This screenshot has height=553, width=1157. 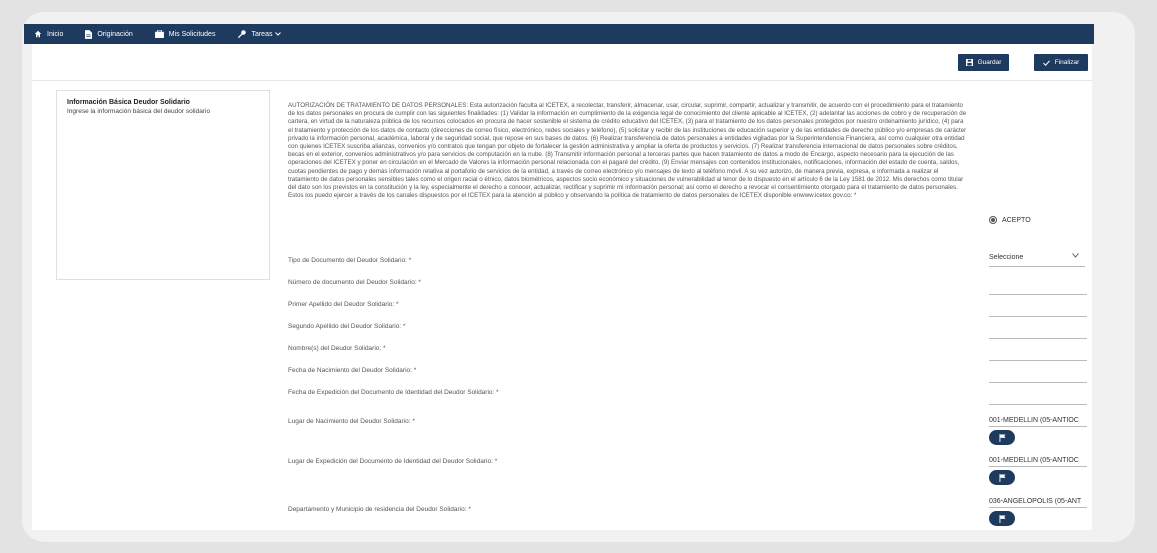 I want to click on action-bar: Guardar Finalizar, so click(x=562, y=62).